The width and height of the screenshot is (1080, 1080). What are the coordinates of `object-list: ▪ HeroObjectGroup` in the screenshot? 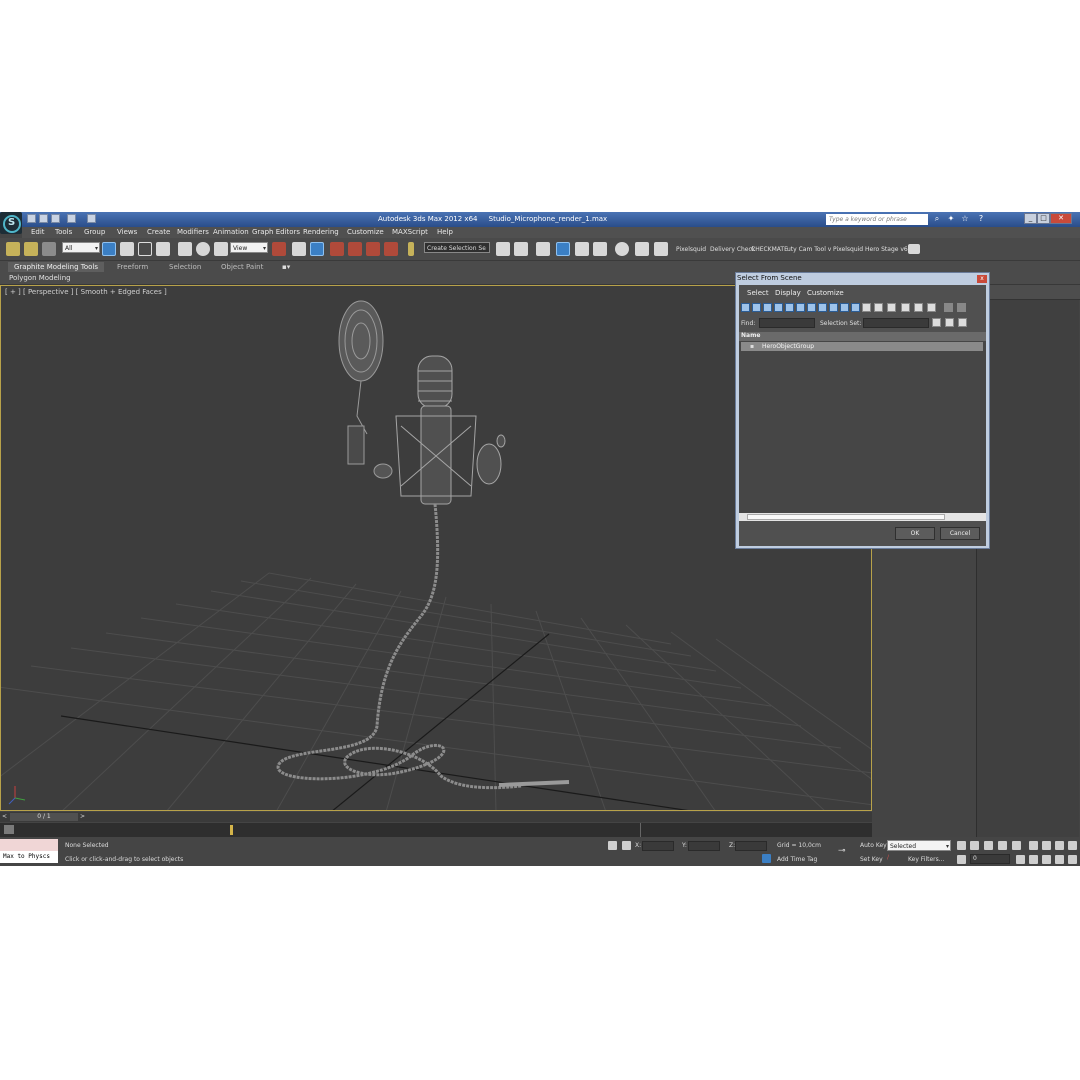 It's located at (862, 427).